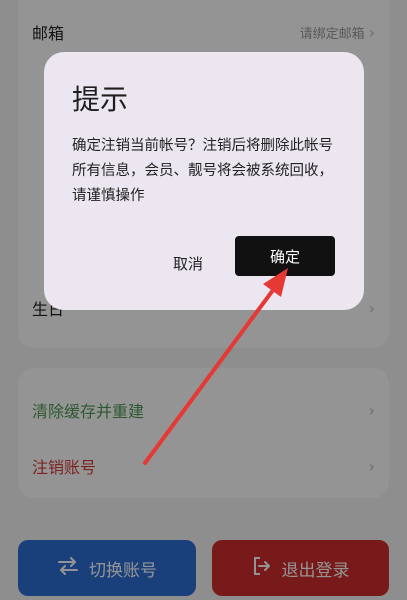 This screenshot has height=600, width=407. Describe the element at coordinates (285, 256) in the screenshot. I see `confirm-button: 确定` at that location.